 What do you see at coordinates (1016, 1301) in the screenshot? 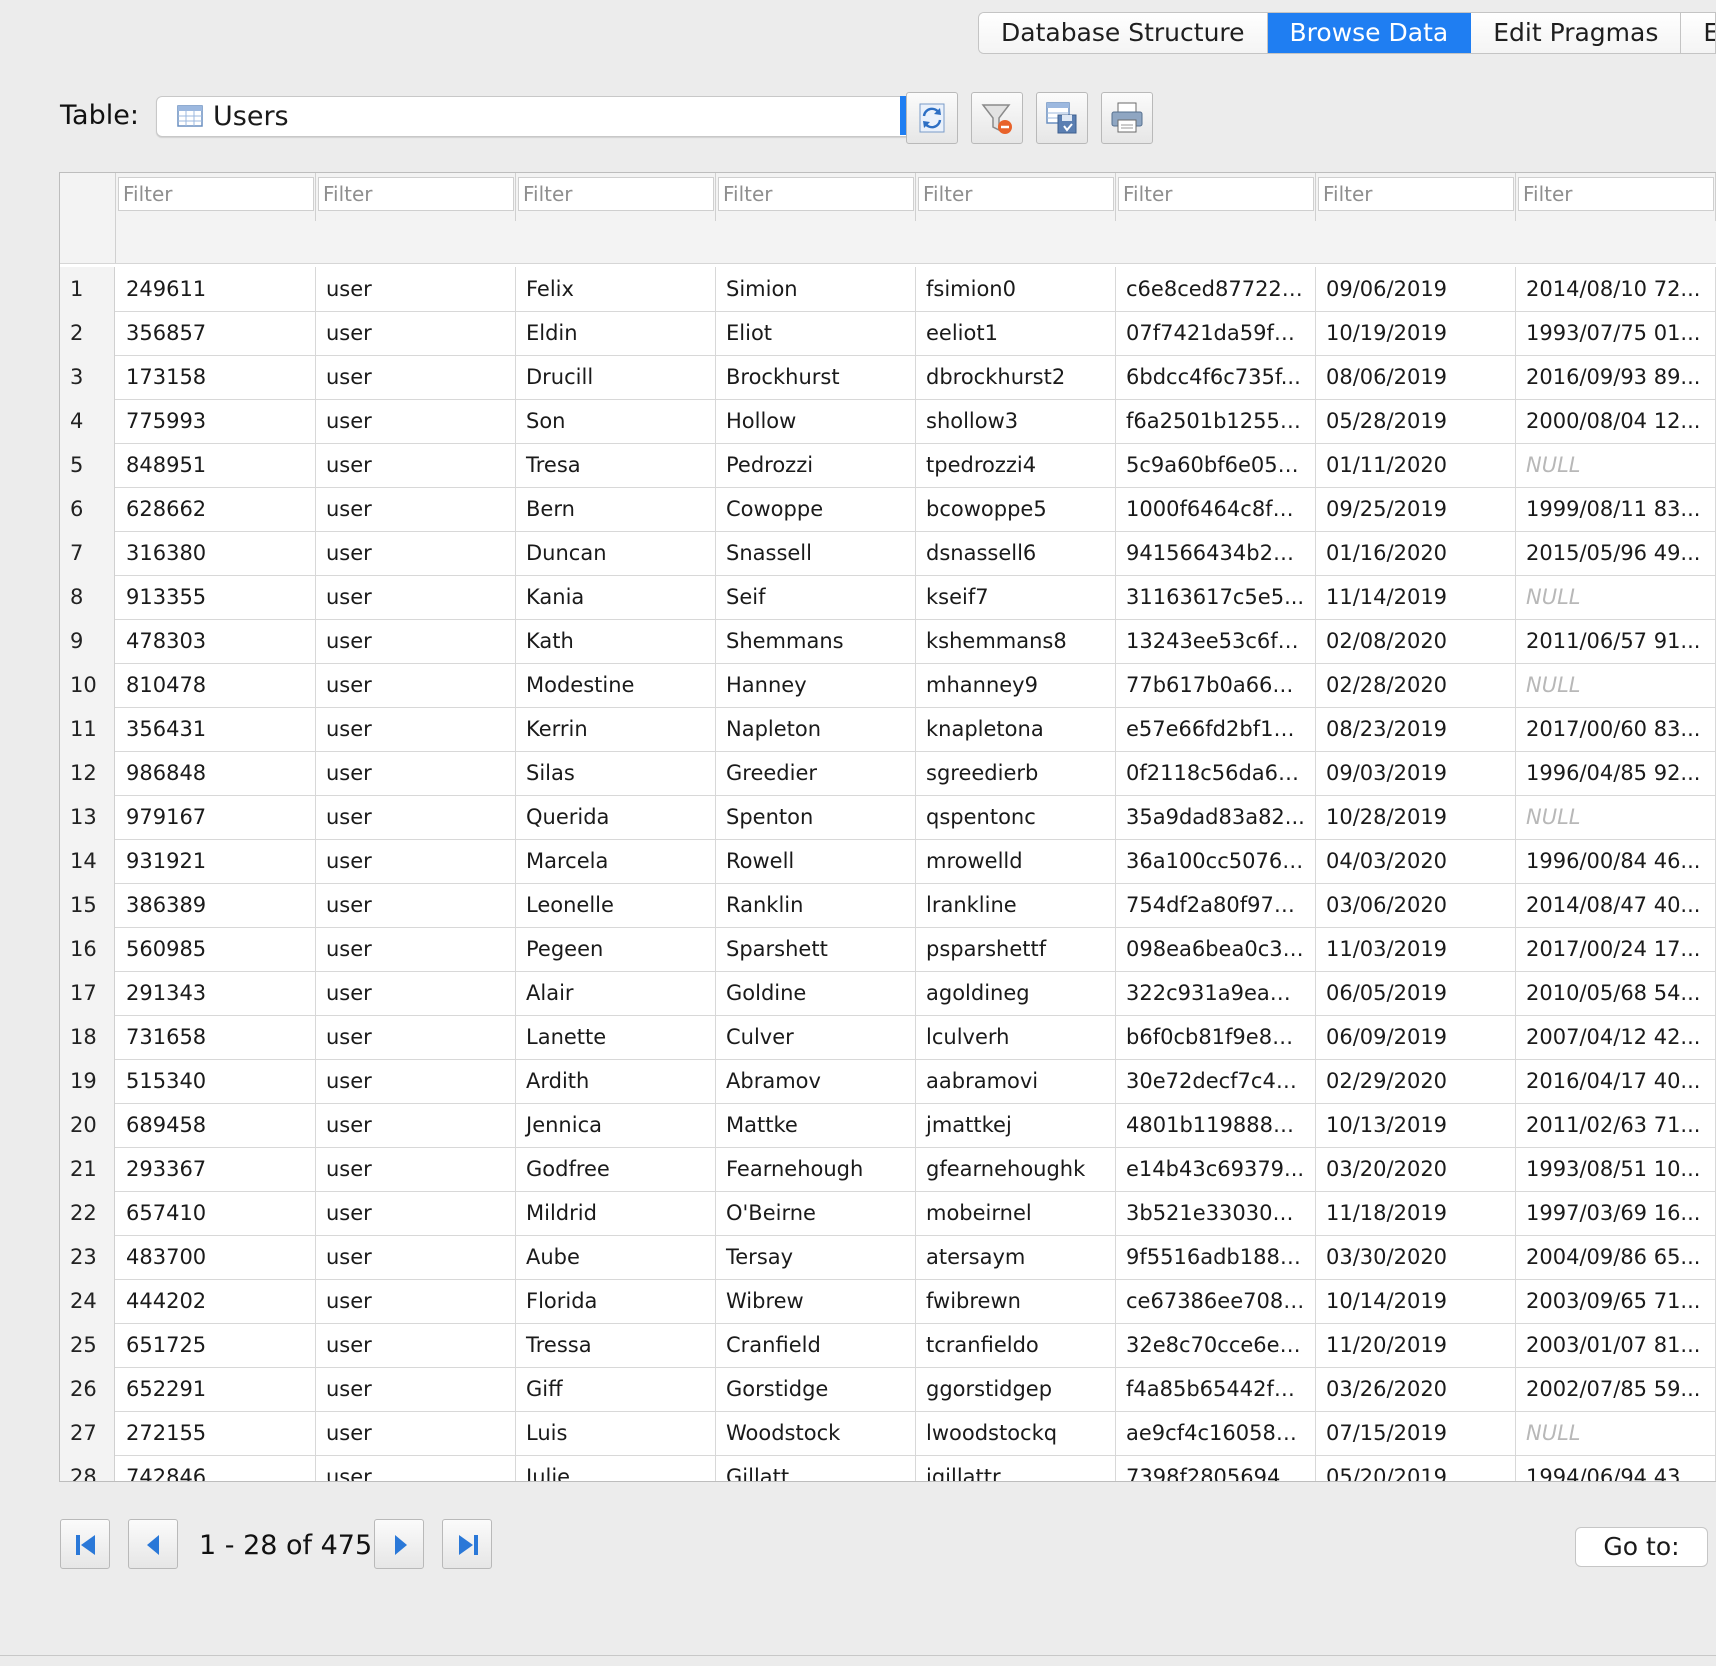
I see `cell-username: fwibrewn` at bounding box center [1016, 1301].